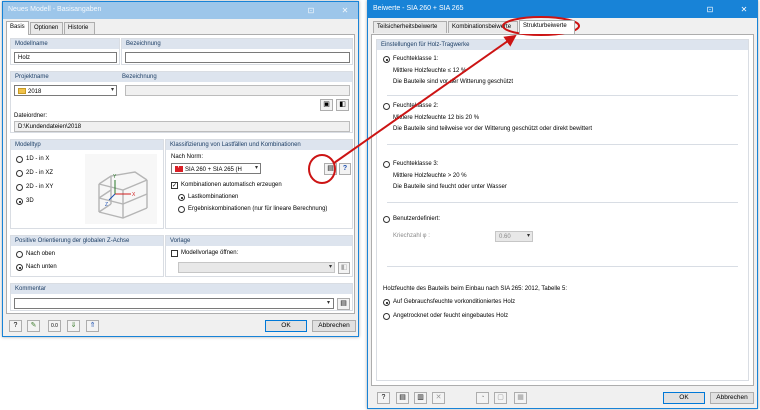  What do you see at coordinates (231, 185) in the screenshot?
I see `auto-kombination-label: Kombinationen automatisch erzeugen` at bounding box center [231, 185].